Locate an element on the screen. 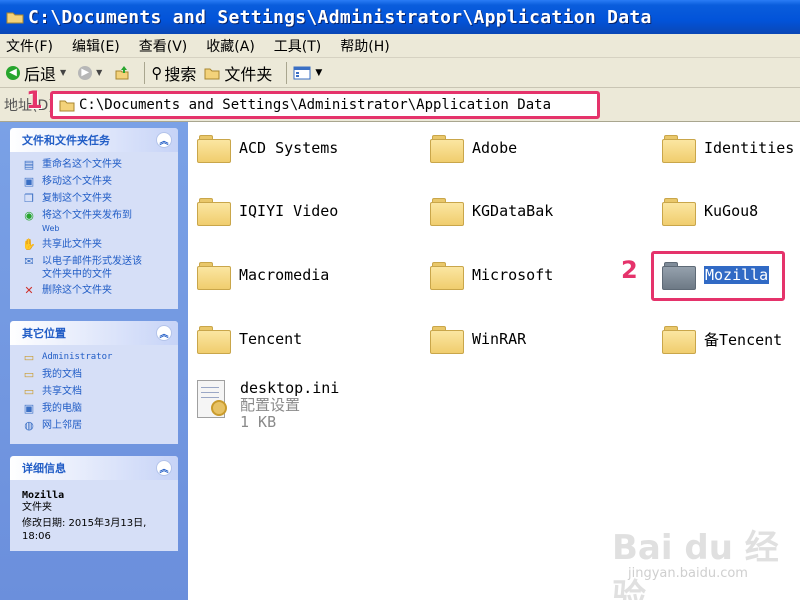  folder-name: KGDataBak is located at coordinates (513, 211).